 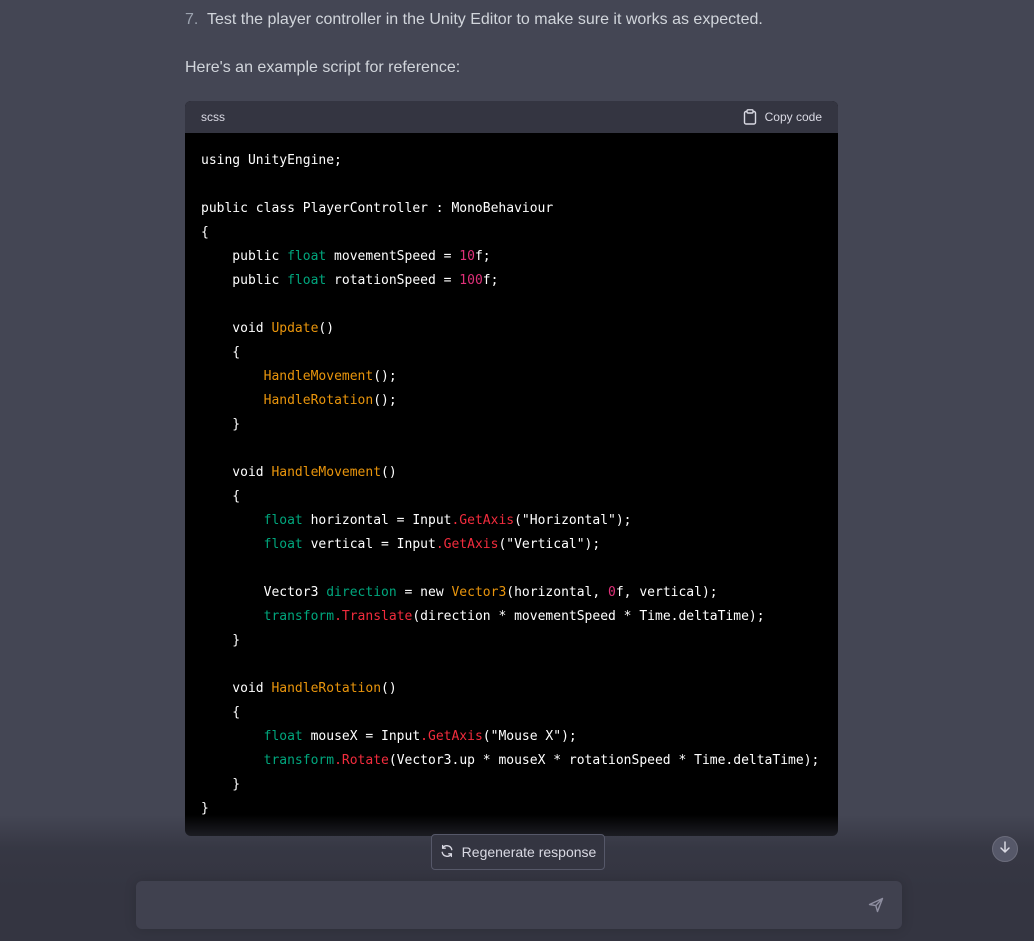 I want to click on code-line: float mouseX = Input.GetAxis("Mouse X");, so click(x=511, y=737).